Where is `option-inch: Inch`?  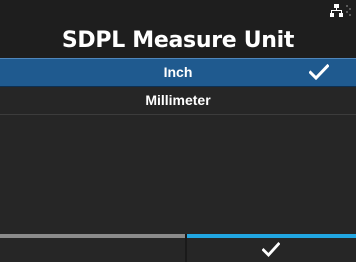 option-inch: Inch is located at coordinates (178, 72).